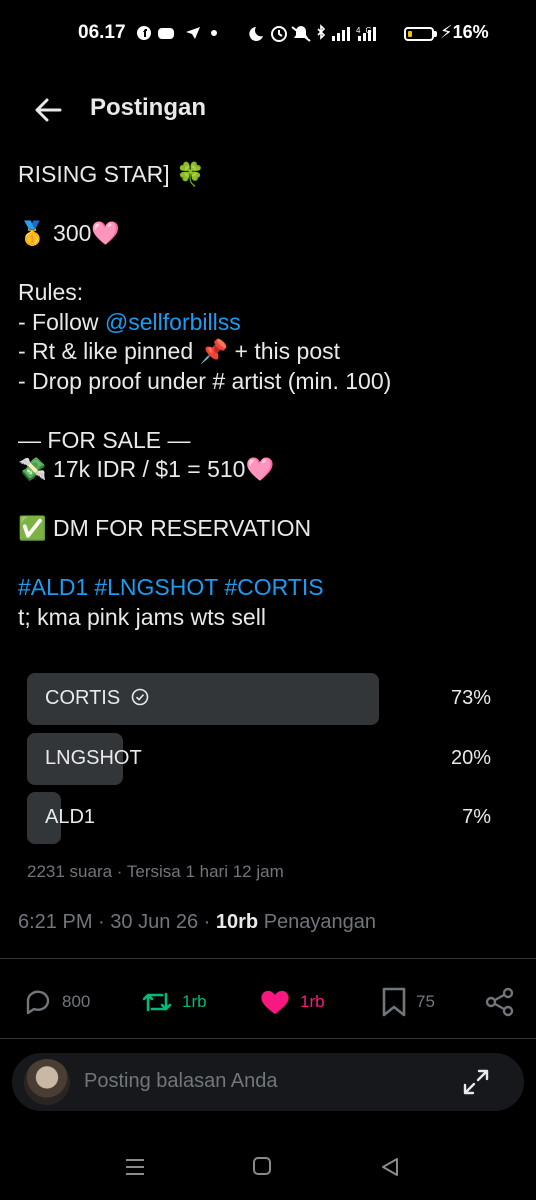 Image resolution: width=536 pixels, height=1200 pixels. Describe the element at coordinates (470, 758) in the screenshot. I see `poll-option-percent: 20%` at that location.